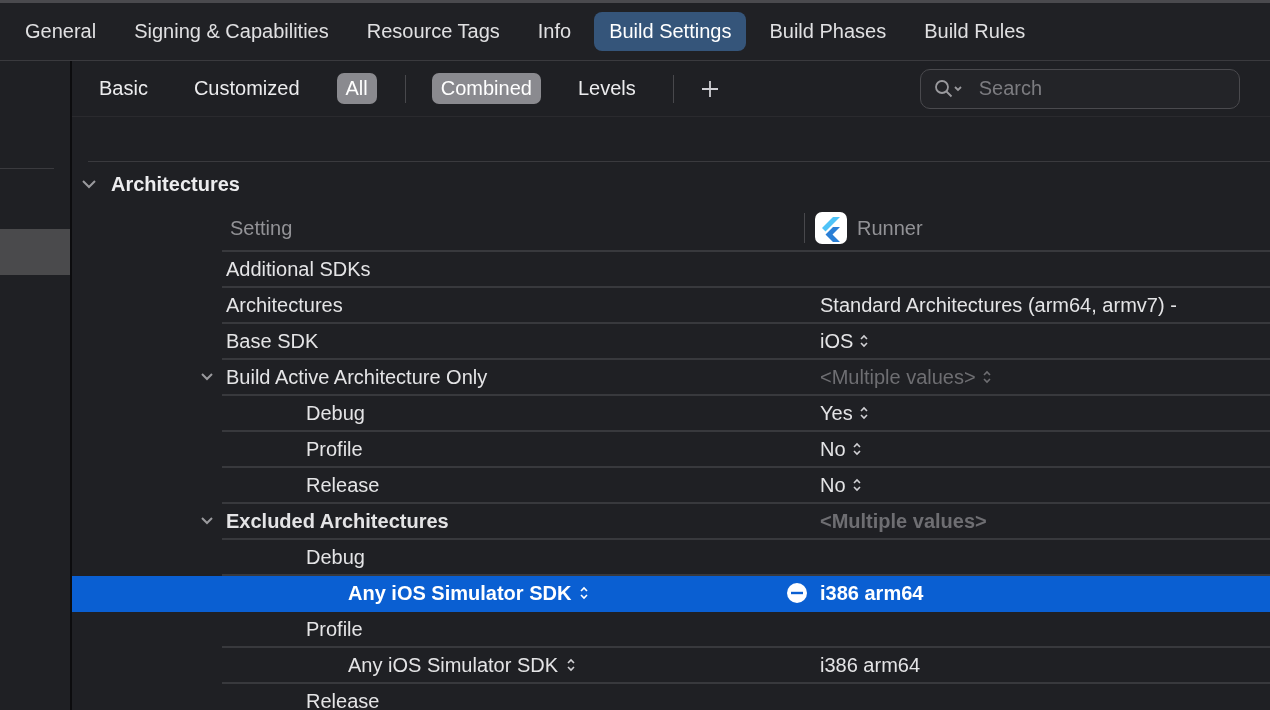 The image size is (1270, 710). Describe the element at coordinates (671, 306) in the screenshot. I see `setting-row: Architectures Standard Architectures (arm64, armv7) -` at that location.